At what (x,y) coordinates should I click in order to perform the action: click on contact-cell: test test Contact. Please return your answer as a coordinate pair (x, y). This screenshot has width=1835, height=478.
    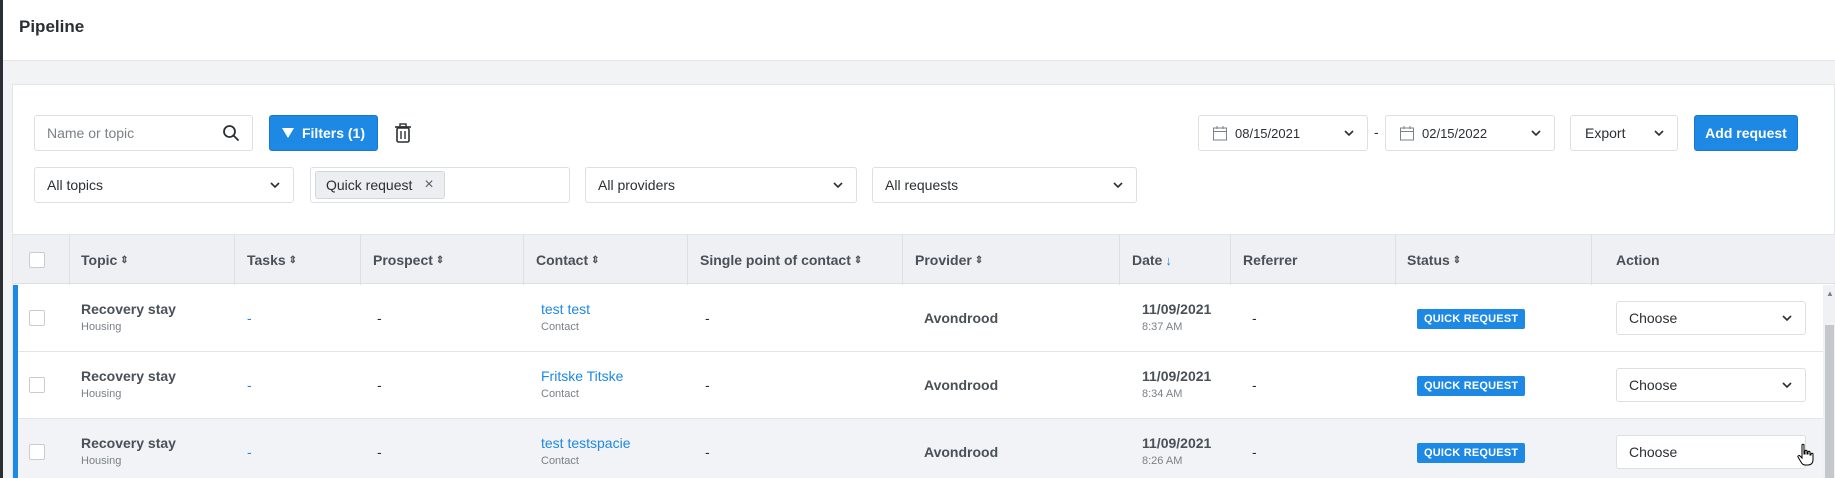
    Looking at the image, I should click on (566, 317).